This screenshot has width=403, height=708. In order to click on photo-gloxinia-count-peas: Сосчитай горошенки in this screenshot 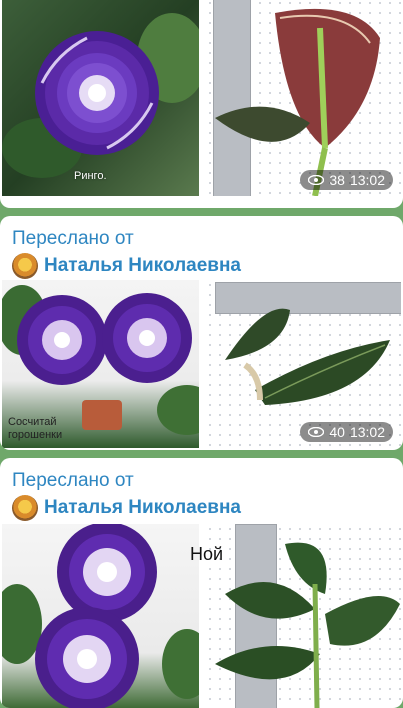, I will do `click(100, 364)`.